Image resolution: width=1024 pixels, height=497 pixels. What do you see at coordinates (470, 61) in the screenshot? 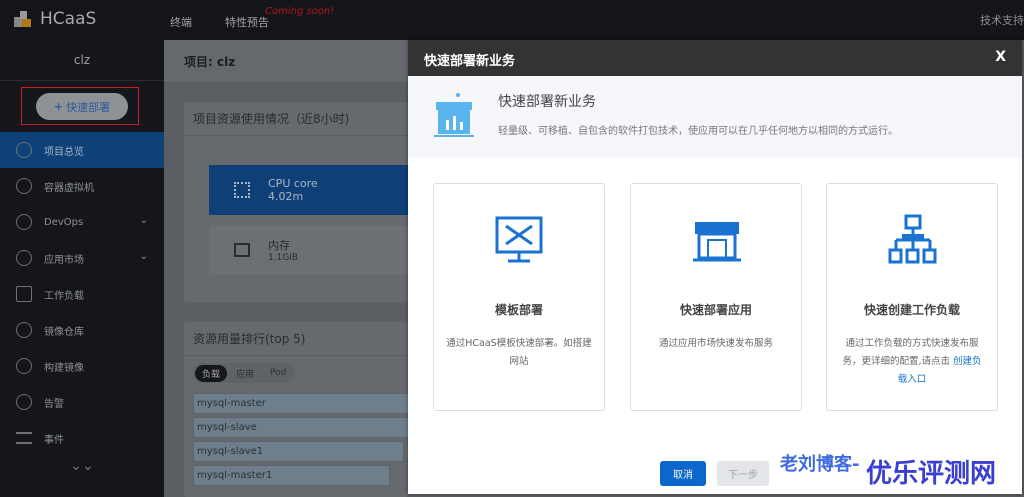
I see `modal-title: 快速部署新业务` at bounding box center [470, 61].